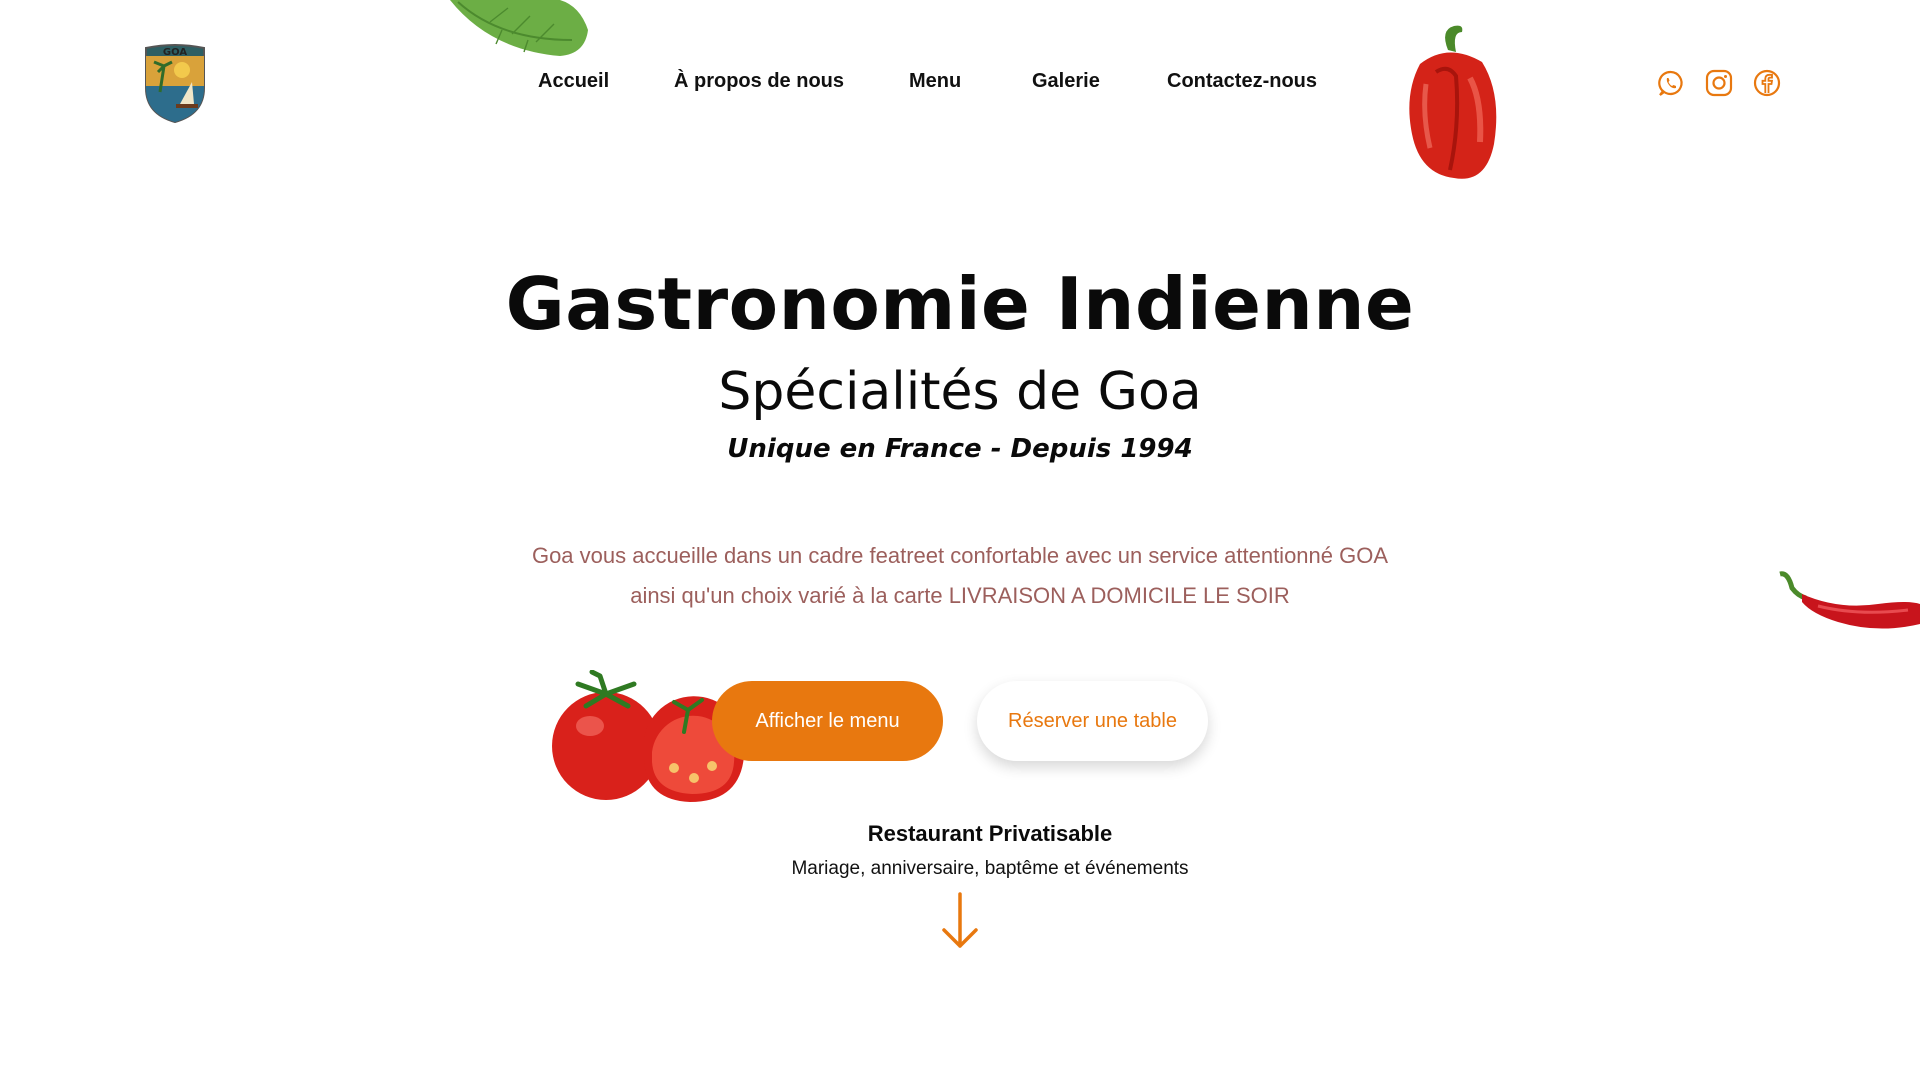  Describe the element at coordinates (573, 81) in the screenshot. I see `nav-accueil: Accueil` at that location.